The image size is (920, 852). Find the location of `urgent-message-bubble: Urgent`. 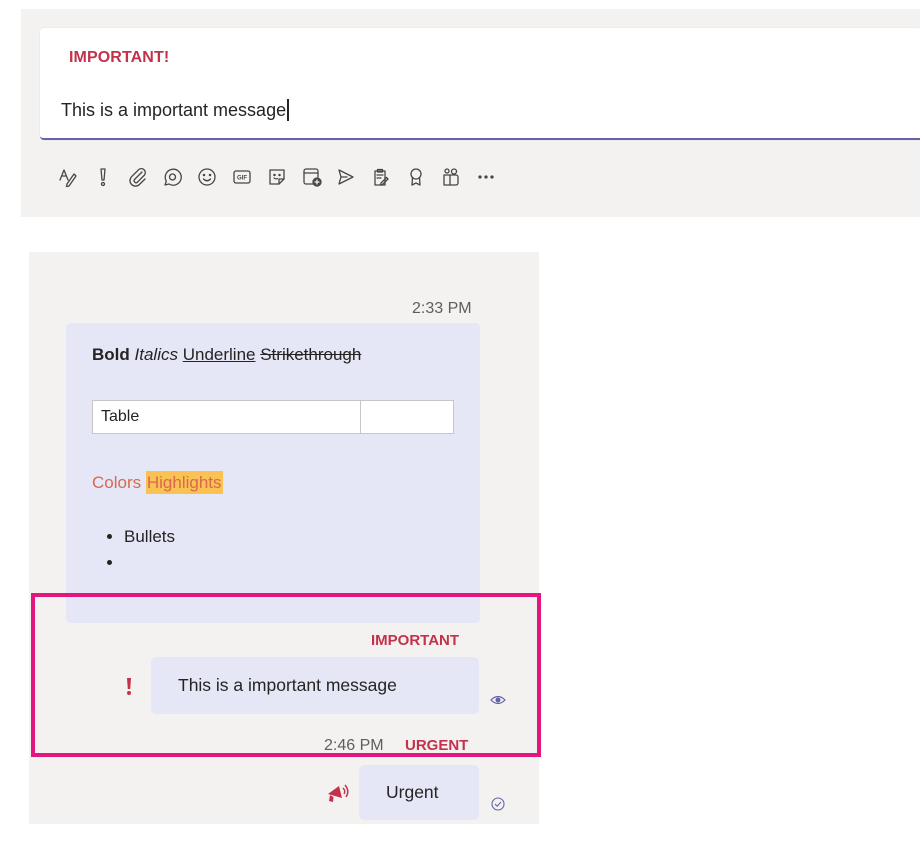

urgent-message-bubble: Urgent is located at coordinates (419, 792).